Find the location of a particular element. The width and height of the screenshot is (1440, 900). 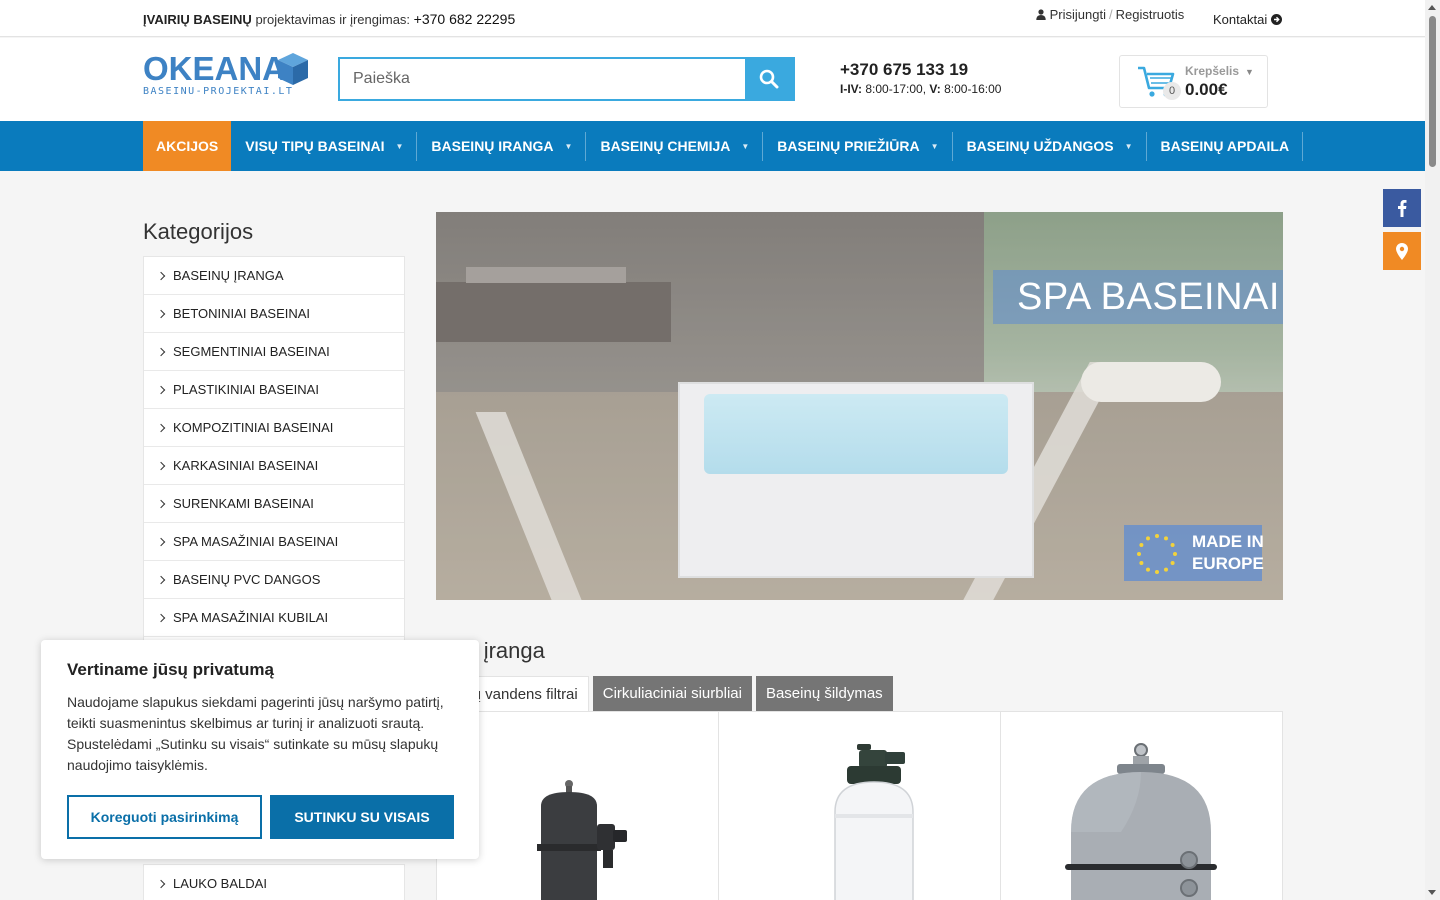

category-item: PLASTIKINIAI BASEINAI is located at coordinates (274, 390).